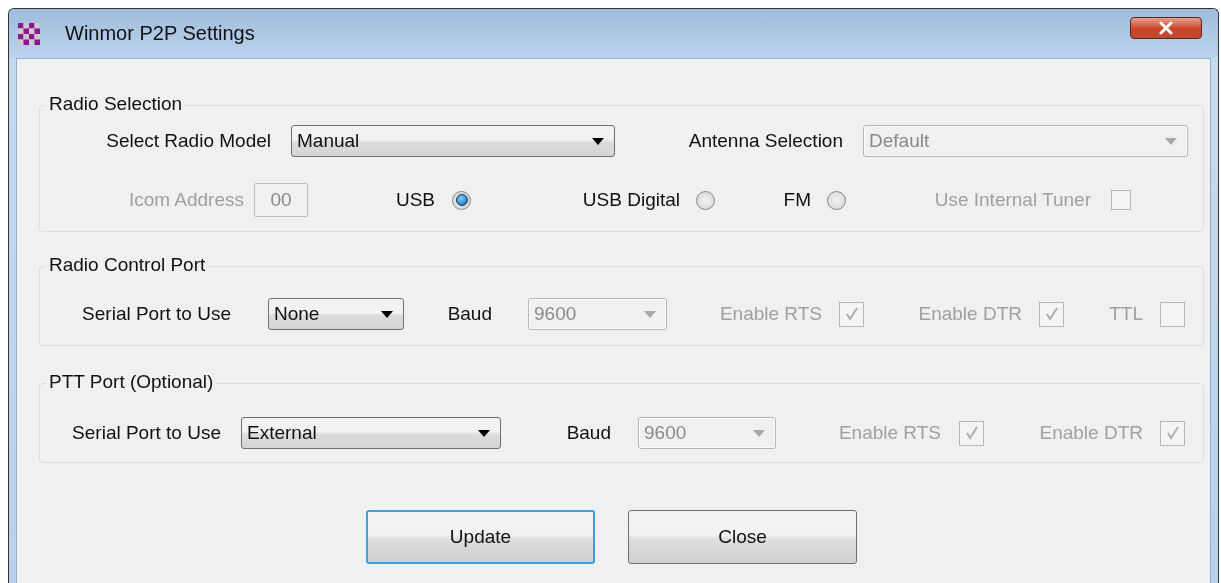 The height and width of the screenshot is (583, 1221). Describe the element at coordinates (371, 433) in the screenshot. I see `dropdown: External` at that location.